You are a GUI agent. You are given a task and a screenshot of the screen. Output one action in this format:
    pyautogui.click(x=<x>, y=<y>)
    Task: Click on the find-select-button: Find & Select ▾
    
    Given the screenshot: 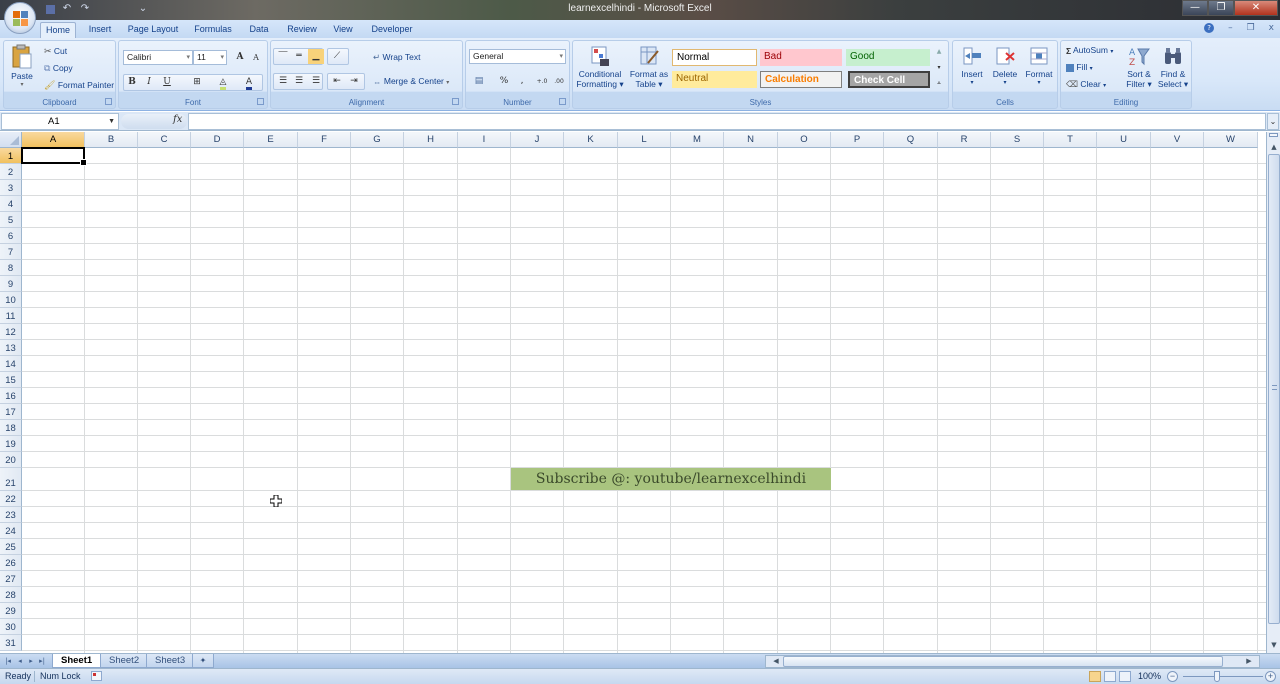 What is the action you would take?
    pyautogui.click(x=1173, y=67)
    